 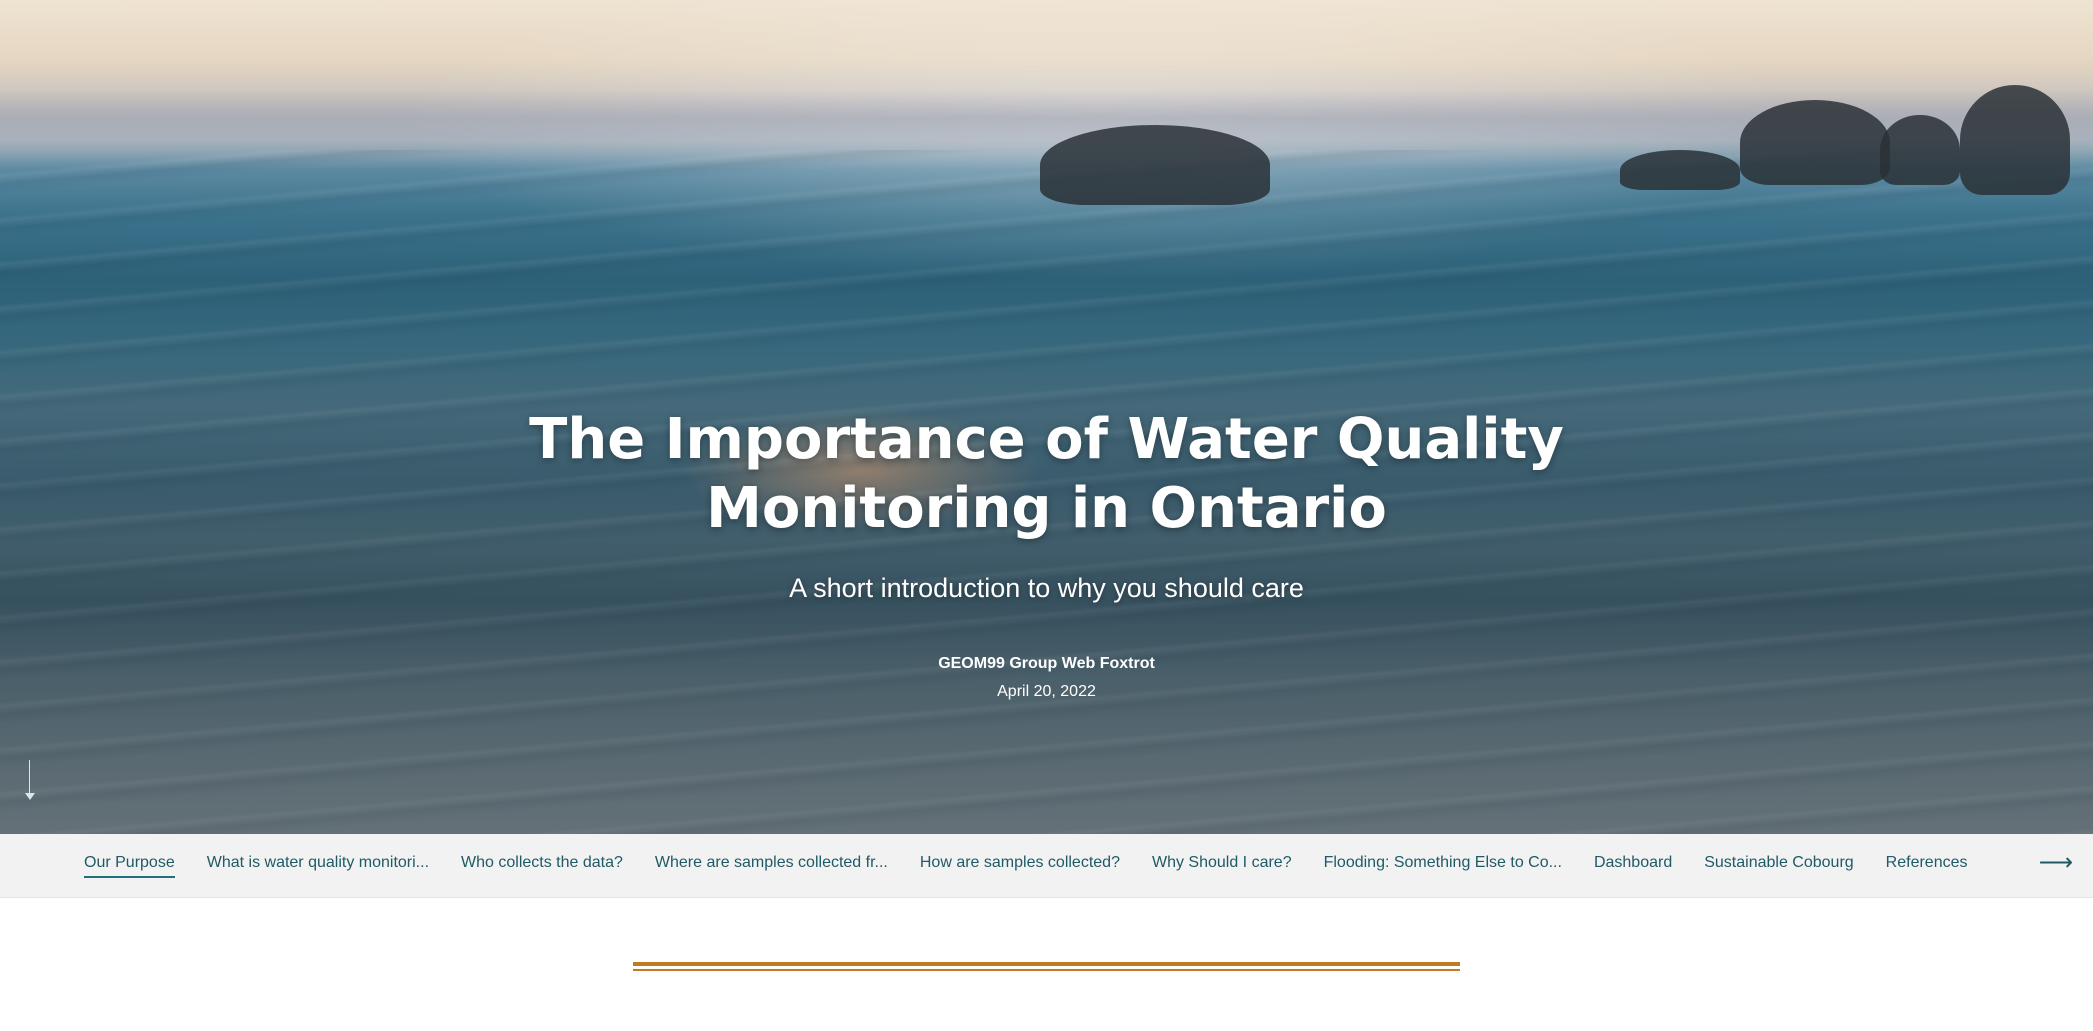 I want to click on nav-item-how-are-samples-collected: How are samples collected?, so click(x=1020, y=866).